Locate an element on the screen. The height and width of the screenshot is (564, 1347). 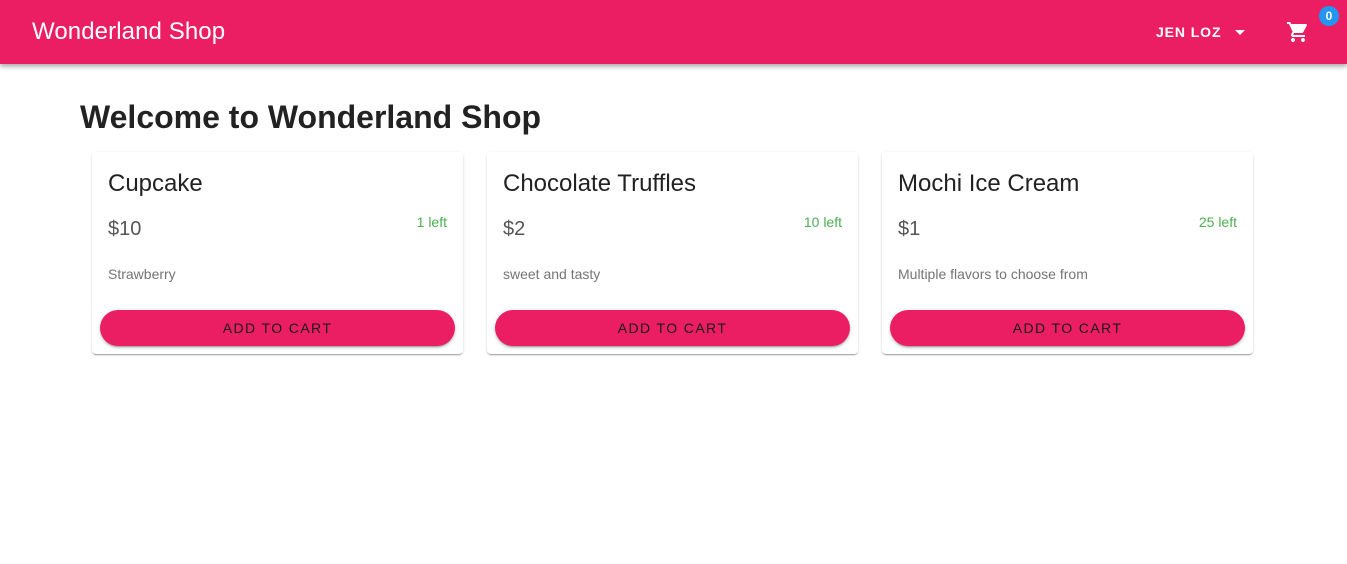
product-price: $10 is located at coordinates (125, 229).